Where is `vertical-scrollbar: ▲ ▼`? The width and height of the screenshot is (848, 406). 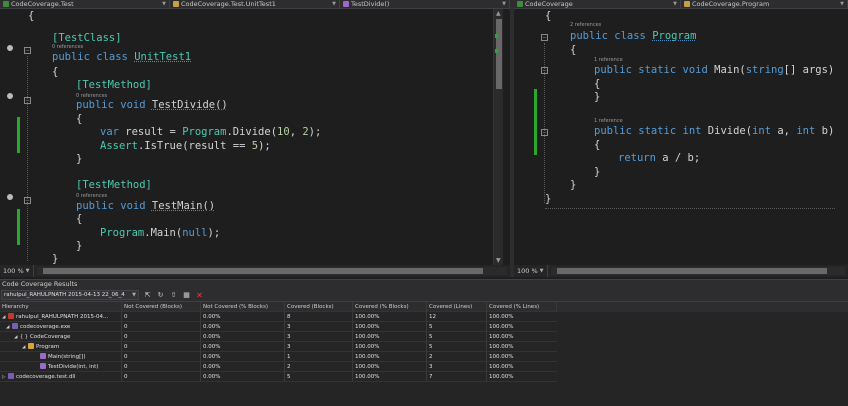
vertical-scrollbar: ▲ ▼ is located at coordinates (498, 137).